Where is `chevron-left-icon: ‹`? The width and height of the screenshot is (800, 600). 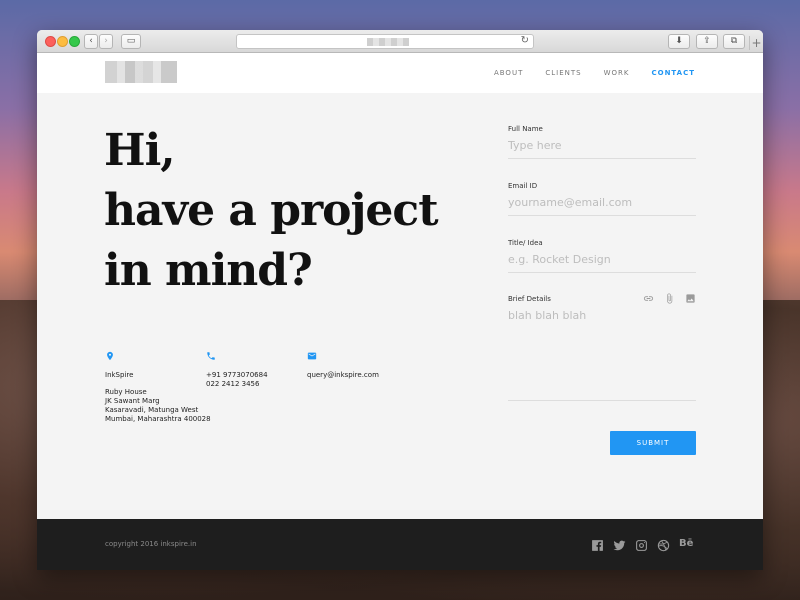
chevron-left-icon: ‹ is located at coordinates (91, 41).